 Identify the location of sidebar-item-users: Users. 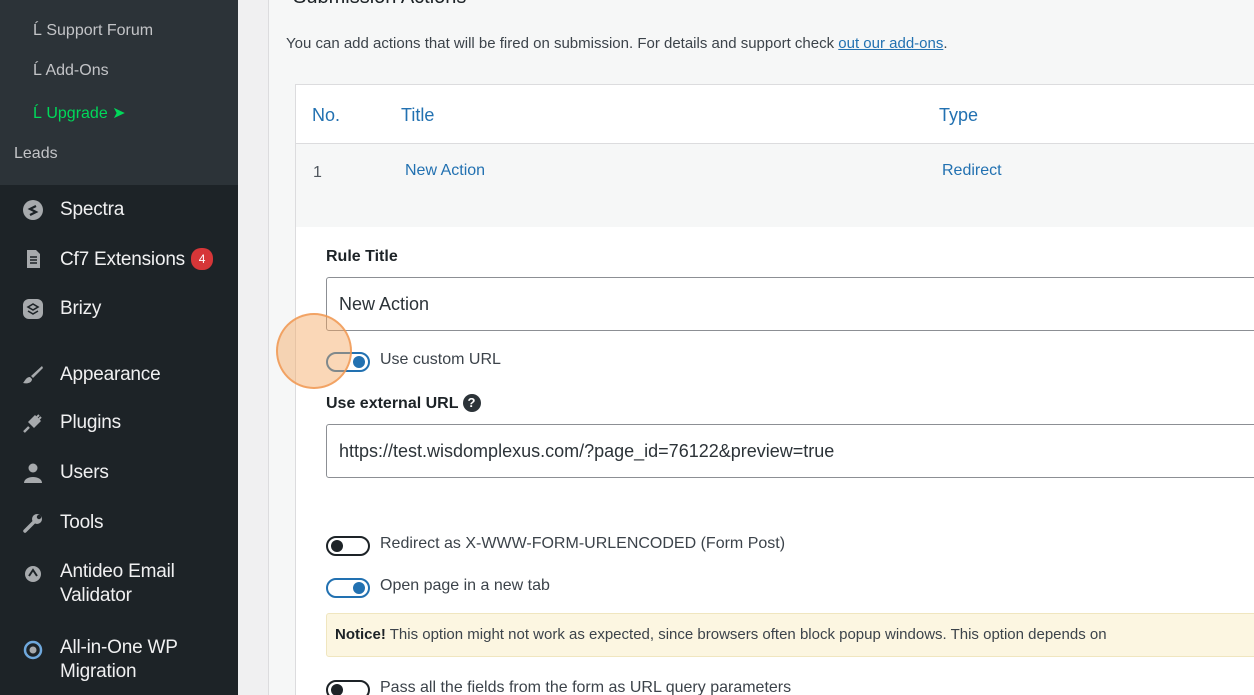
(119, 473).